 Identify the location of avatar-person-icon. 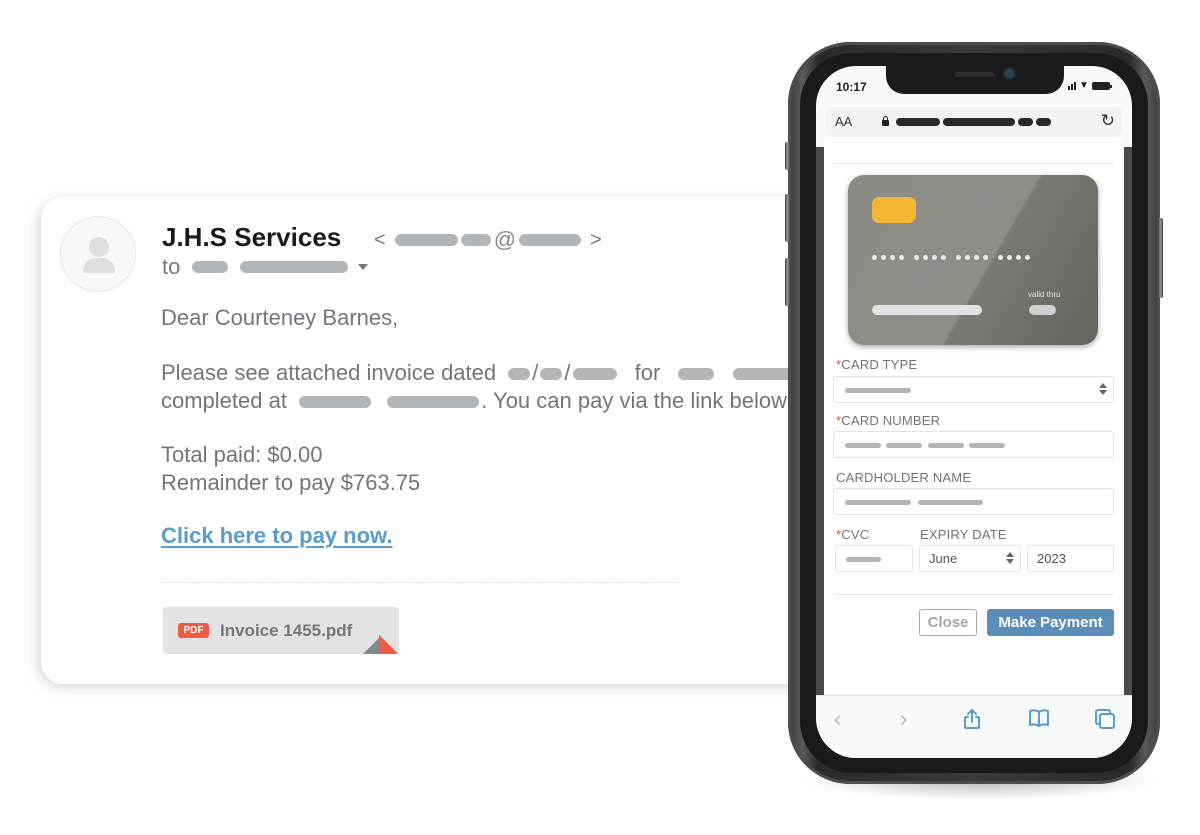
(99, 247).